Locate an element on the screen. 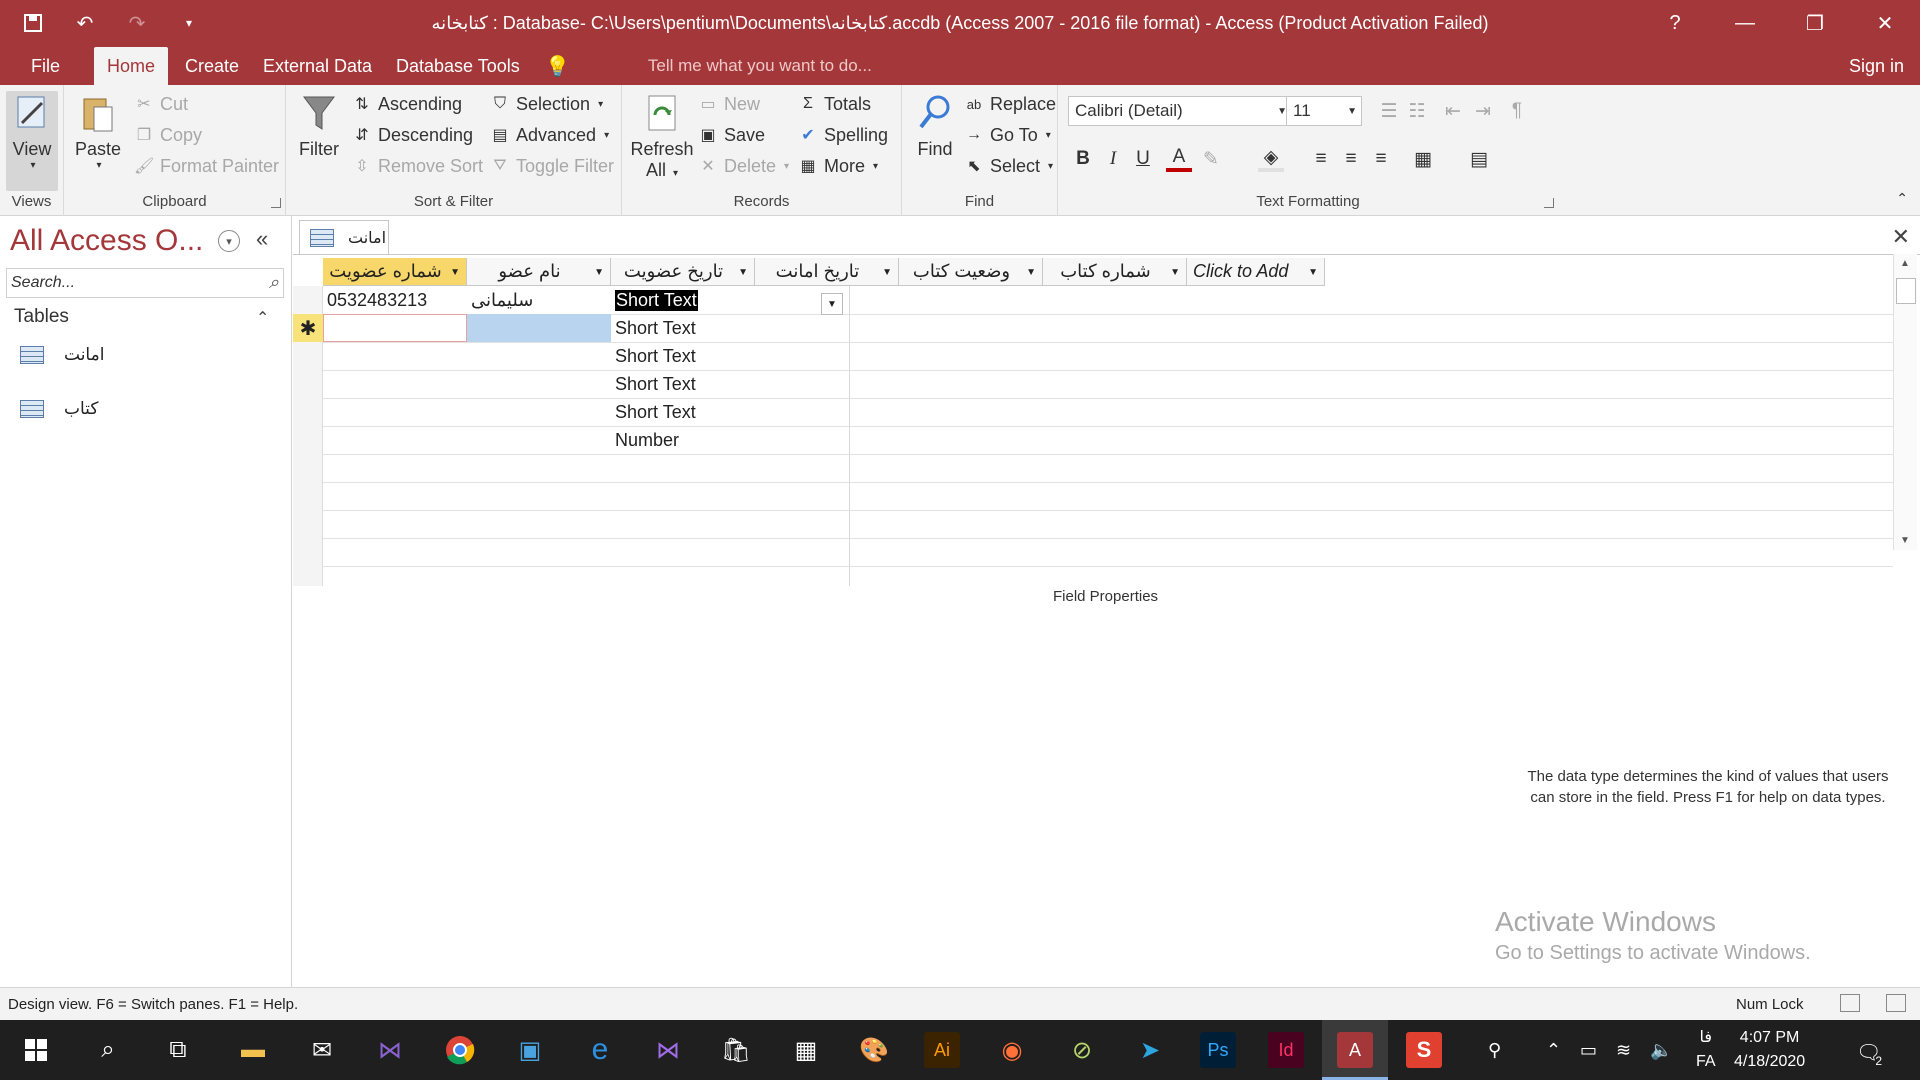 This screenshot has width=1920, height=1080. minimize-button: — is located at coordinates (1745, 23).